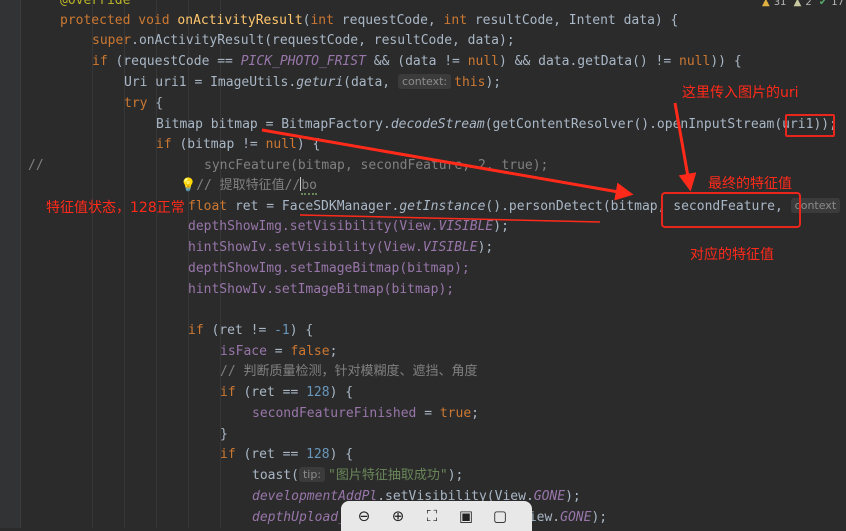 The width and height of the screenshot is (846, 531). I want to click on annotation-arrows, so click(479, 162).